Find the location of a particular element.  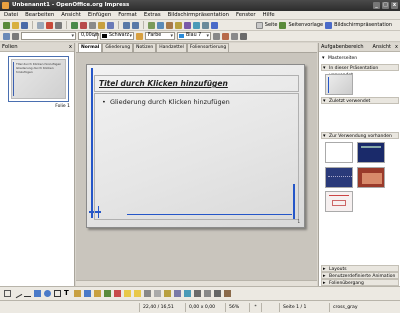

menu-hilfe: Hilfe is located at coordinates (269, 15).